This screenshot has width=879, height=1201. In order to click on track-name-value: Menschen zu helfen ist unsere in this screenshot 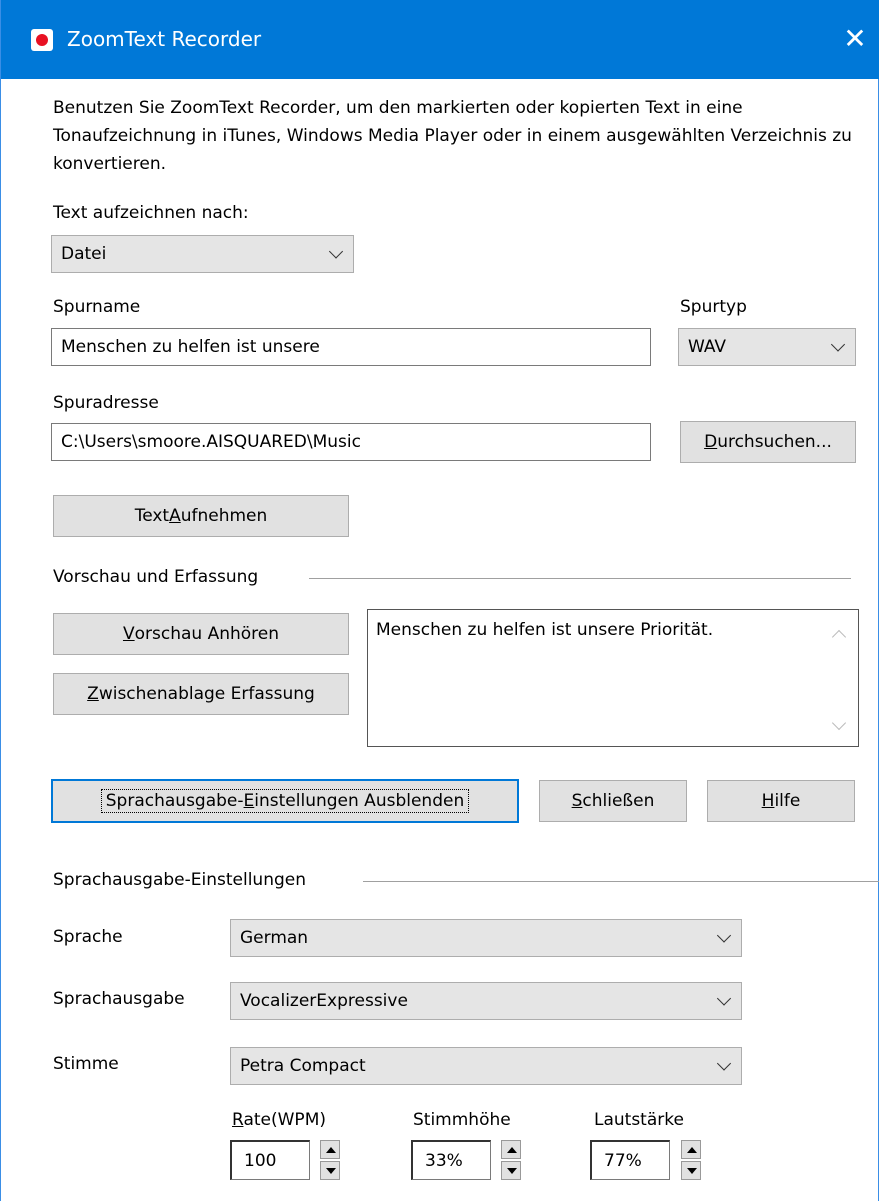, I will do `click(190, 347)`.